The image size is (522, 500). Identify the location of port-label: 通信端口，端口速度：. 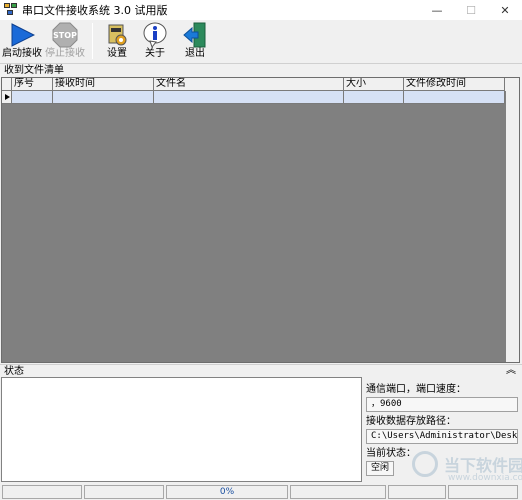
(416, 389).